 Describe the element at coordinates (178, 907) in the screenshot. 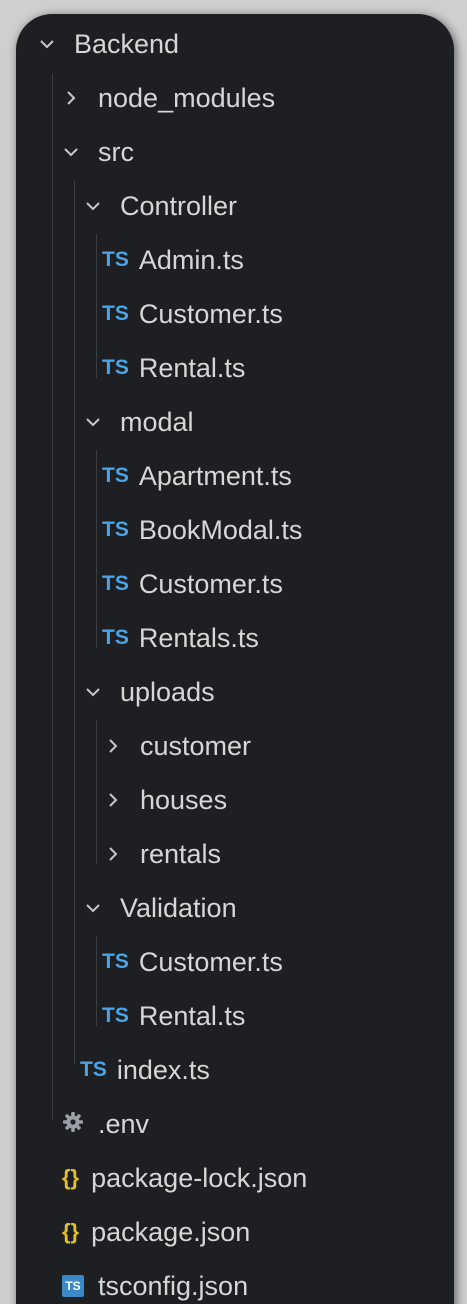

I see `folder-label: Validation` at that location.